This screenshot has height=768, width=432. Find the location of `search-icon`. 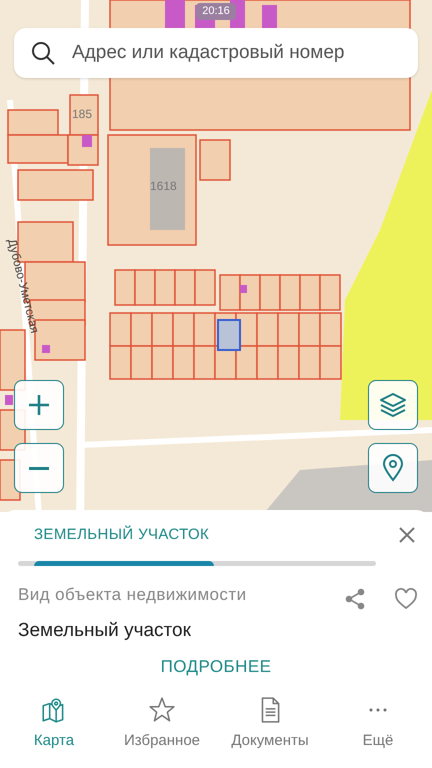

search-icon is located at coordinates (43, 53).